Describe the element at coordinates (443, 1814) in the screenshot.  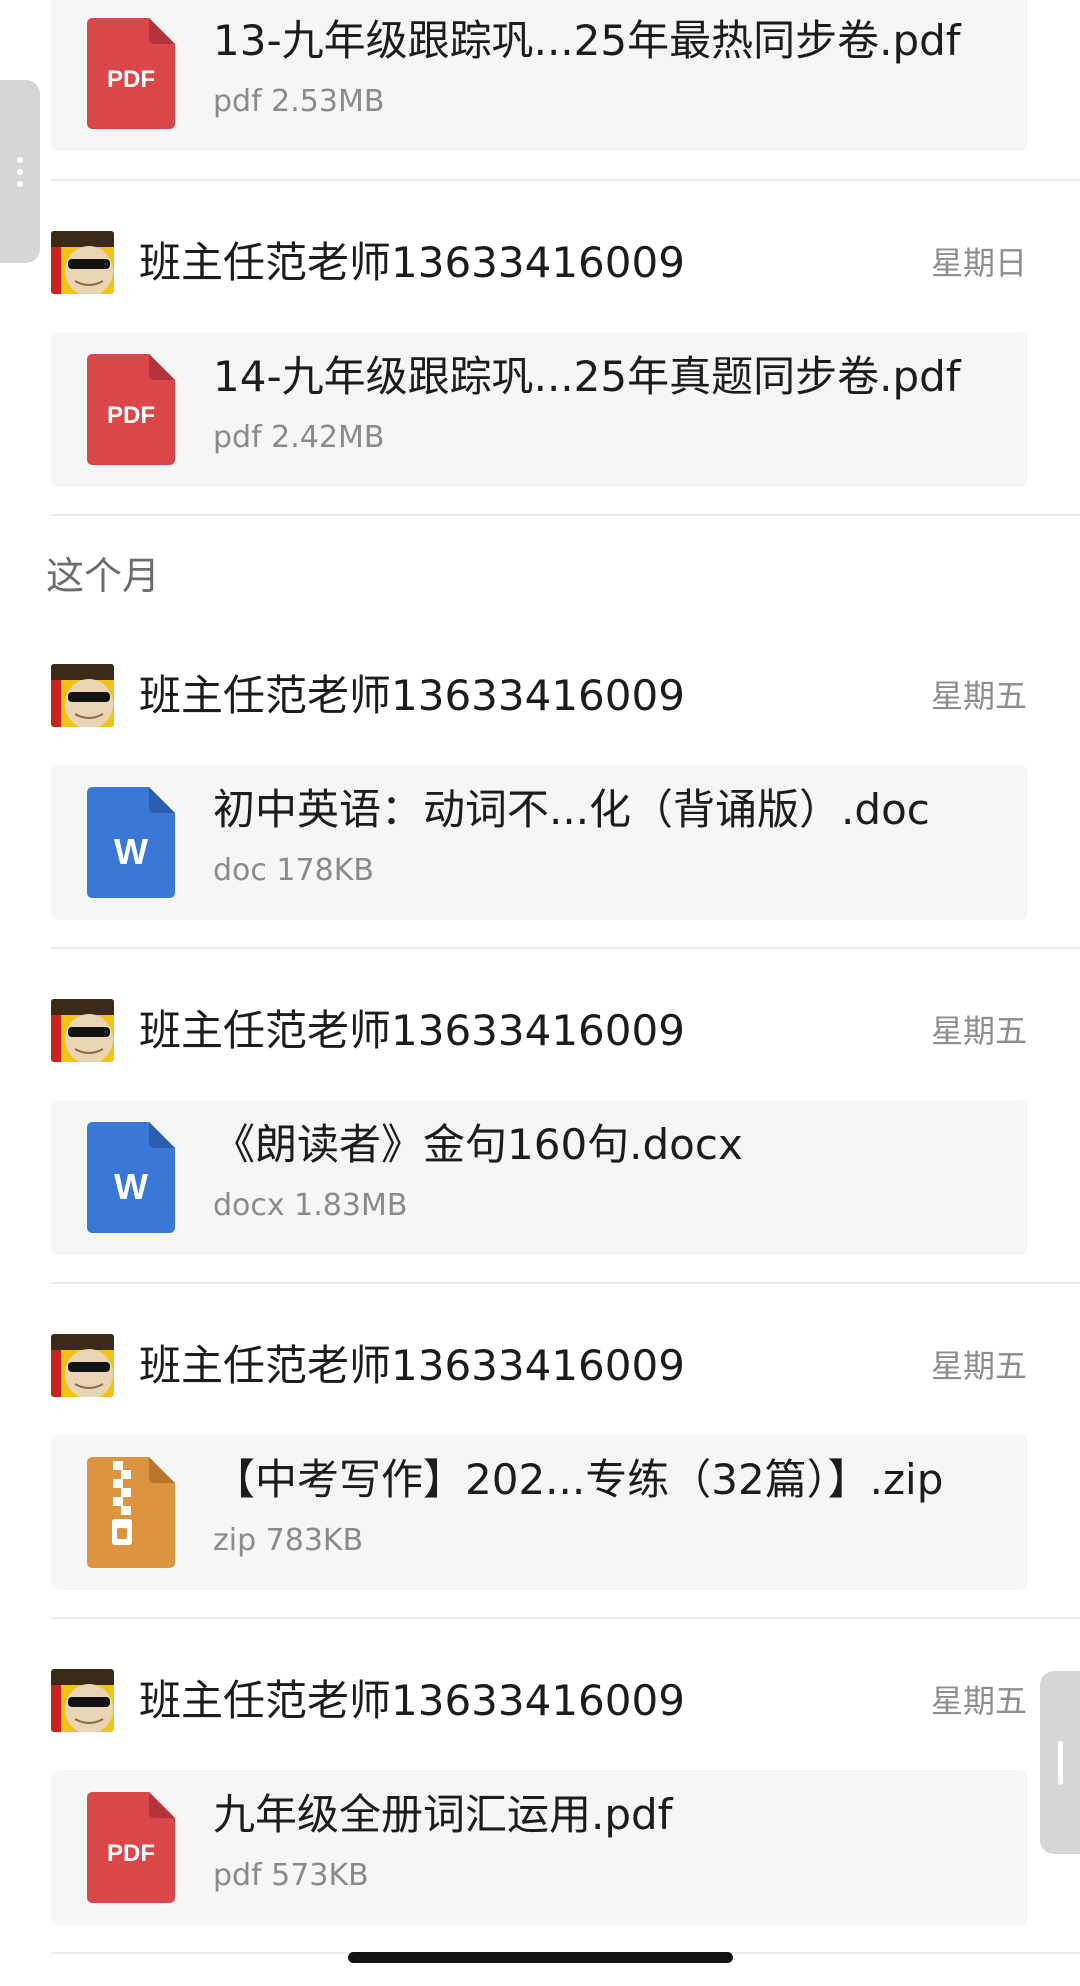
I see `file-name: 九年级全册词汇运用.pdf` at that location.